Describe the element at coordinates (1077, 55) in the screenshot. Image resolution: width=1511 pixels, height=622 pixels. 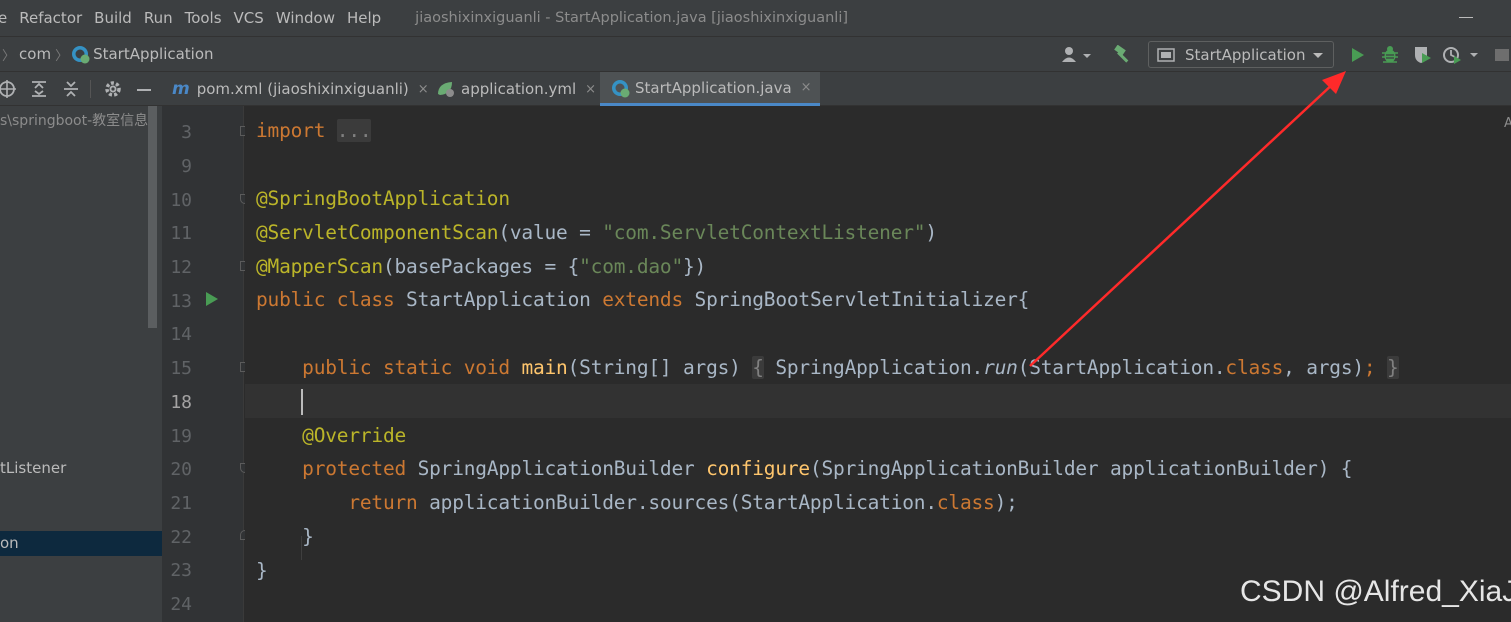
I see `user-icon` at that location.